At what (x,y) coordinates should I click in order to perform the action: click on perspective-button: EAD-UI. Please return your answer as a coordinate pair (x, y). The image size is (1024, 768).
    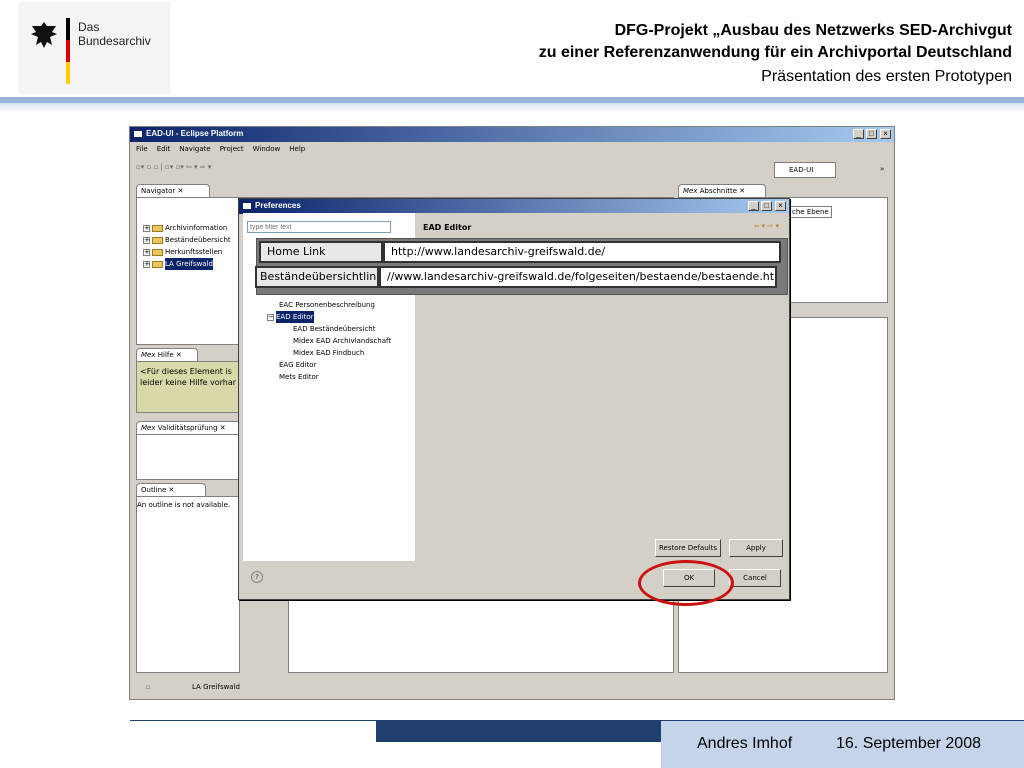
    Looking at the image, I should click on (805, 170).